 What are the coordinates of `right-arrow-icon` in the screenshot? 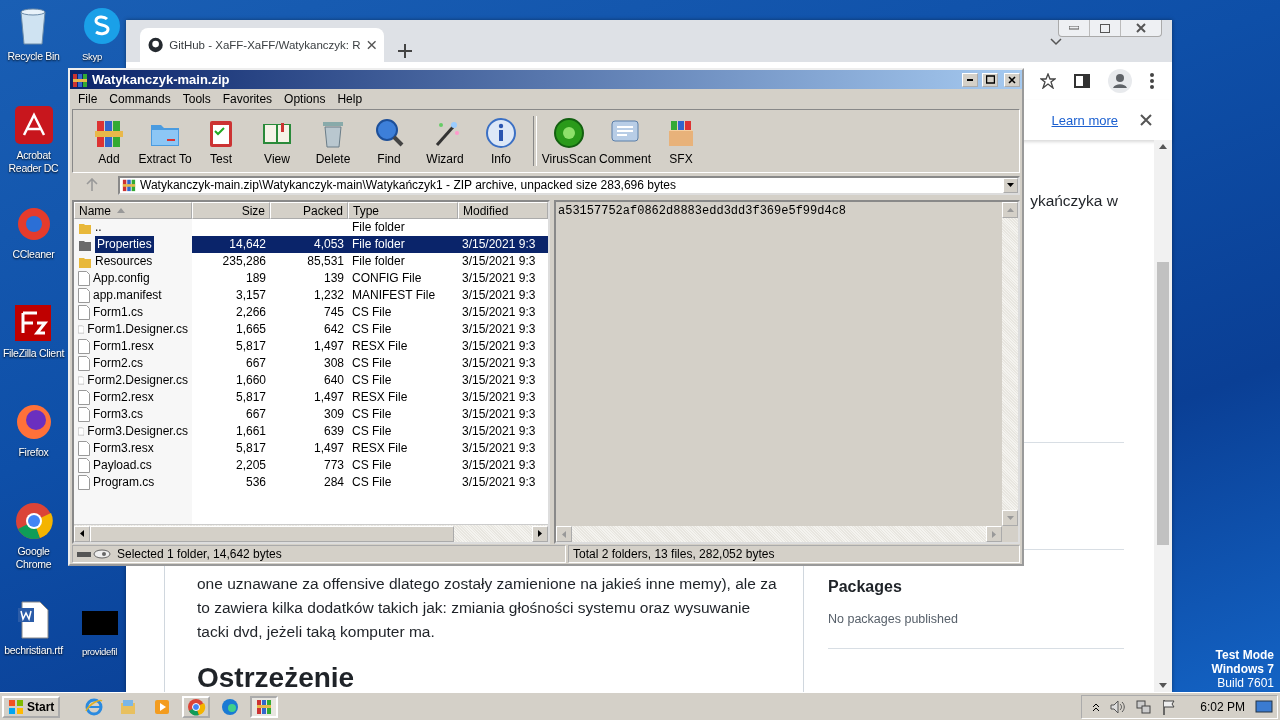 It's located at (540, 533).